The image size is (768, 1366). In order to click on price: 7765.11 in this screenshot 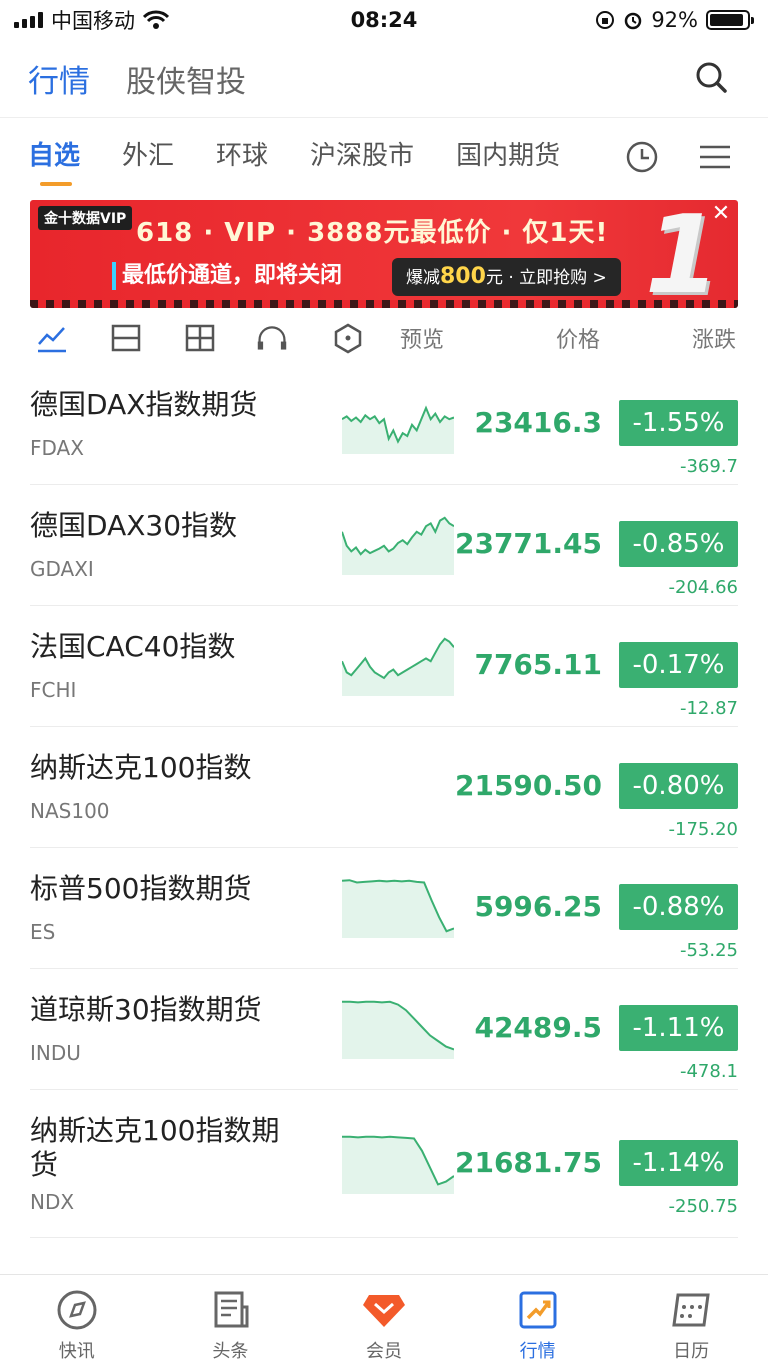, I will do `click(538, 664)`.